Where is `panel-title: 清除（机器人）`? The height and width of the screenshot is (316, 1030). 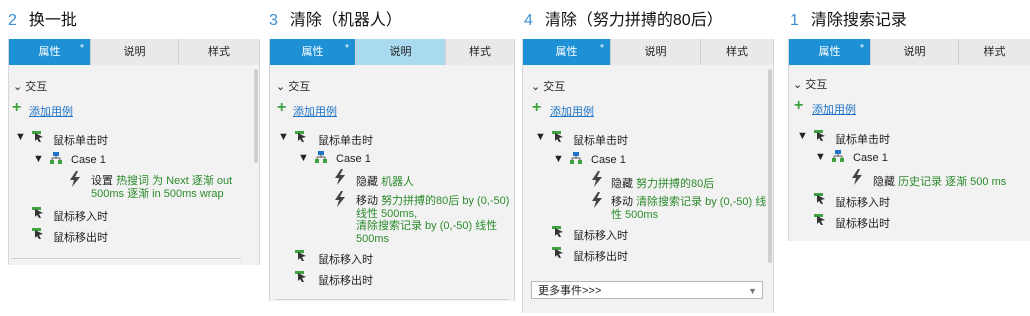 panel-title: 清除（机器人） is located at coordinates (345, 20).